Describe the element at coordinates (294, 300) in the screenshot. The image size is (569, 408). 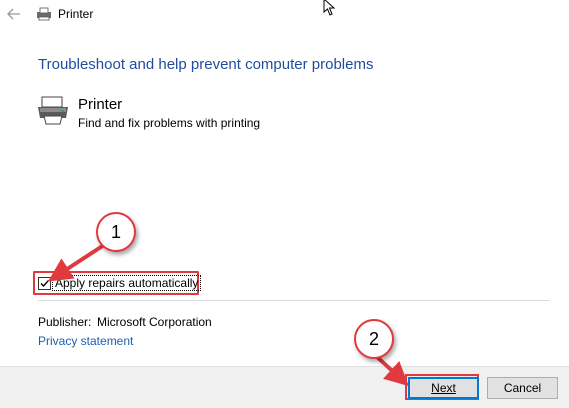
I see `divider` at that location.